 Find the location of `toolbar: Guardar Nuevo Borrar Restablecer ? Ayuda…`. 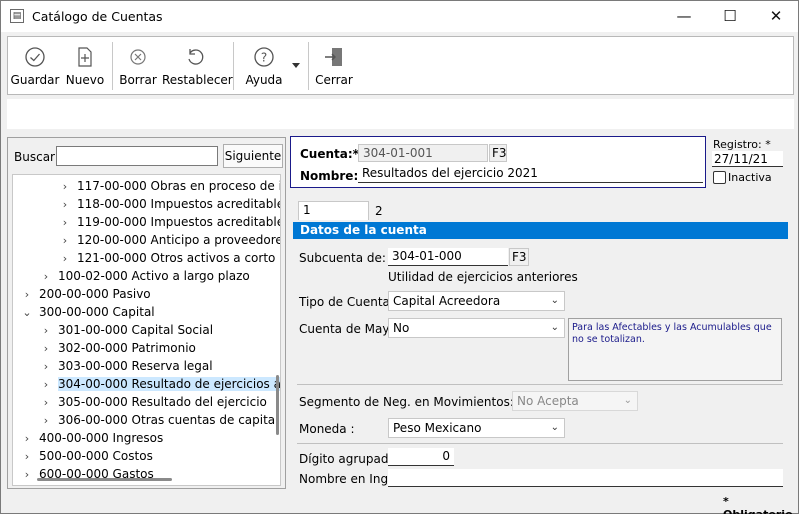

toolbar: Guardar Nuevo Borrar Restablecer ? Ayuda… is located at coordinates (400, 65).